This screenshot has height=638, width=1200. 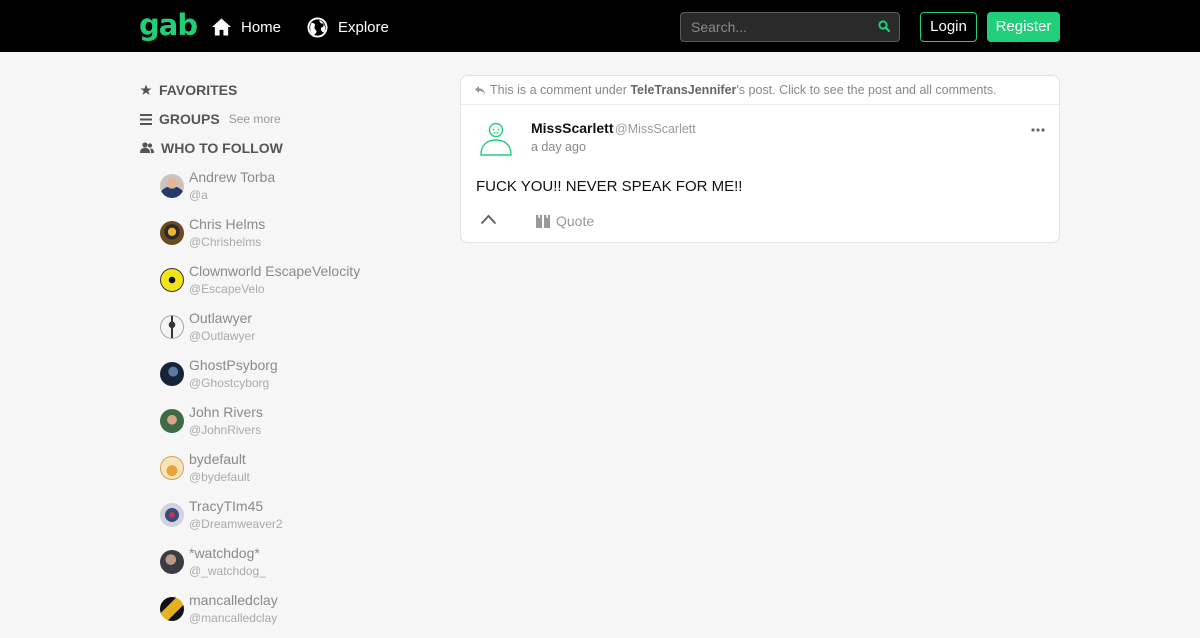 I want to click on register-button: Register, so click(x=1023, y=27).